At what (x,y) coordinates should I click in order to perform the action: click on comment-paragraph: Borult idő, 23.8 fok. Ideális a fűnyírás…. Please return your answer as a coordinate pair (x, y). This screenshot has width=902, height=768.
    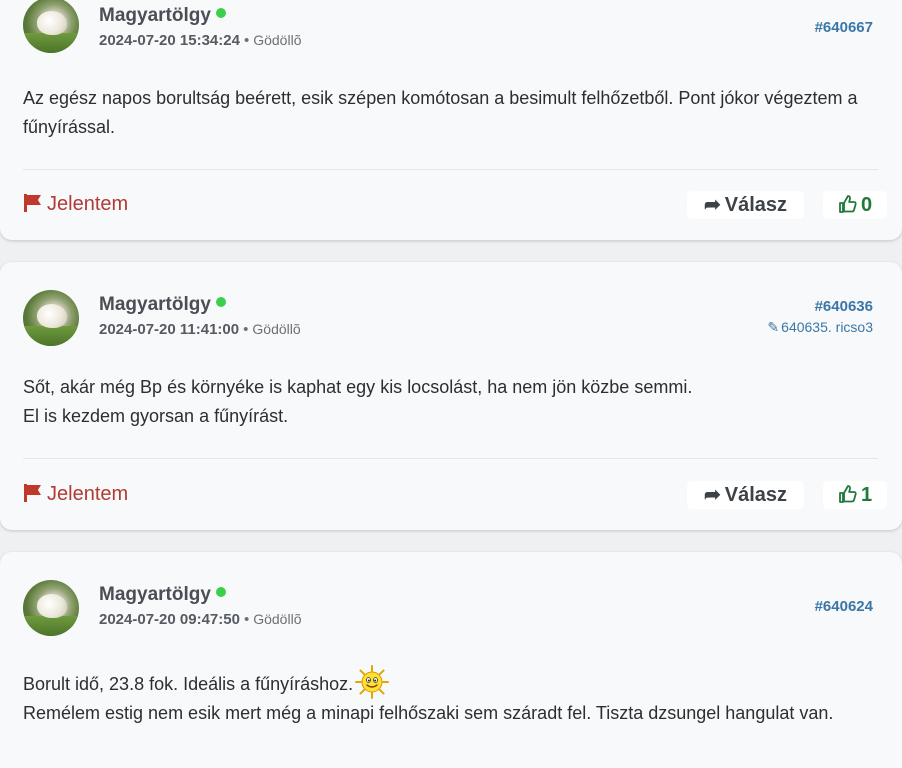
    Looking at the image, I should click on (450, 682).